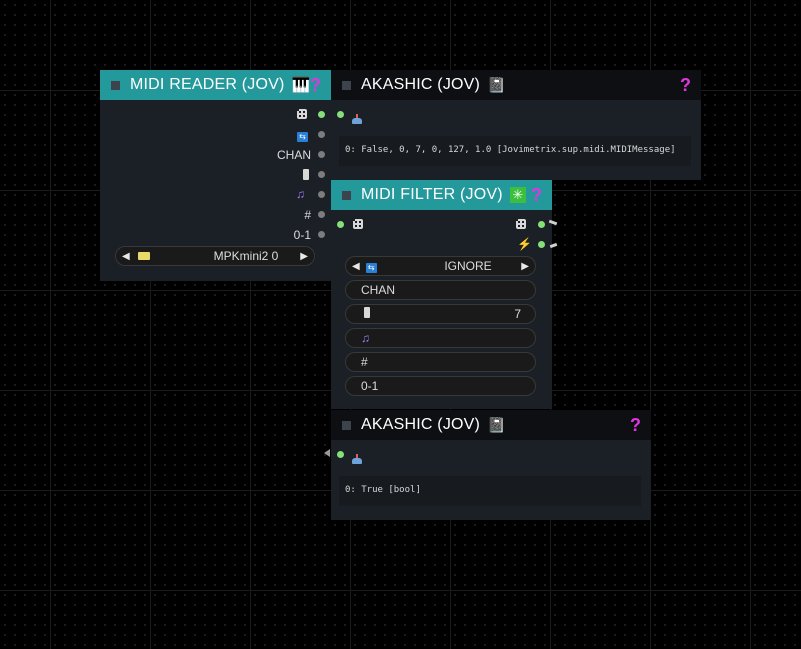  Describe the element at coordinates (307, 215) in the screenshot. I see `output-label-number: #` at that location.